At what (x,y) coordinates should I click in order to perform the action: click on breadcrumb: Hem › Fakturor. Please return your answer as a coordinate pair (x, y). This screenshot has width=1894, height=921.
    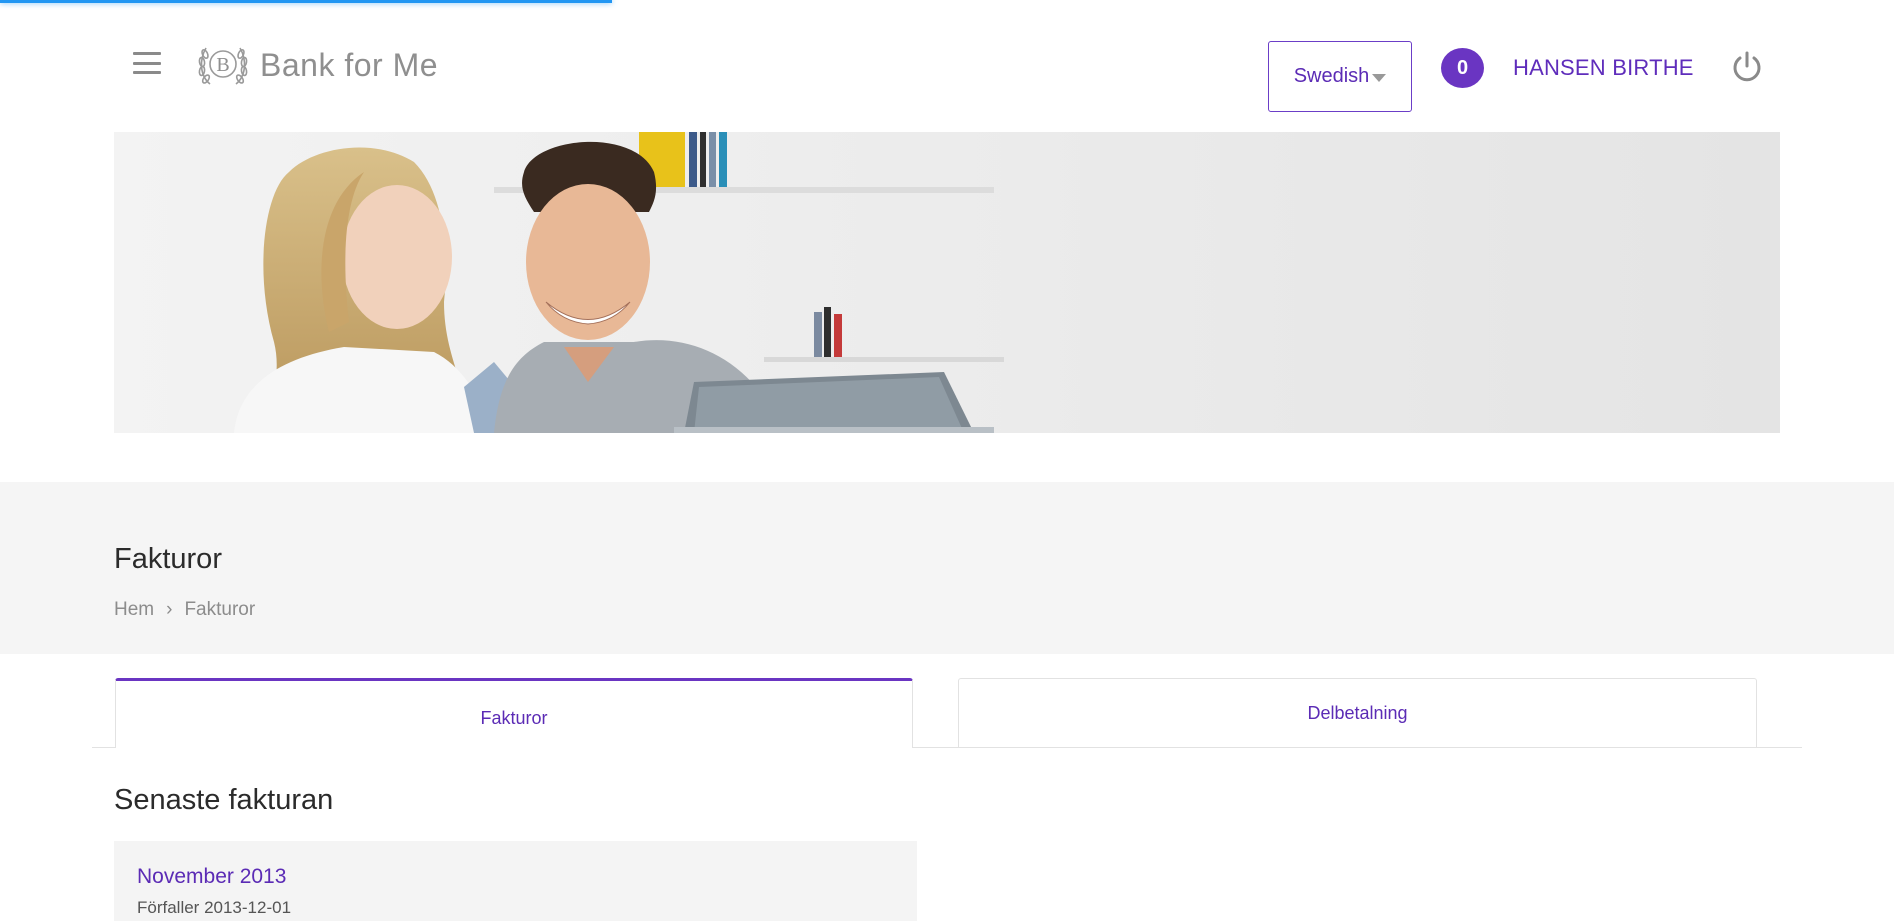
    Looking at the image, I should click on (184, 610).